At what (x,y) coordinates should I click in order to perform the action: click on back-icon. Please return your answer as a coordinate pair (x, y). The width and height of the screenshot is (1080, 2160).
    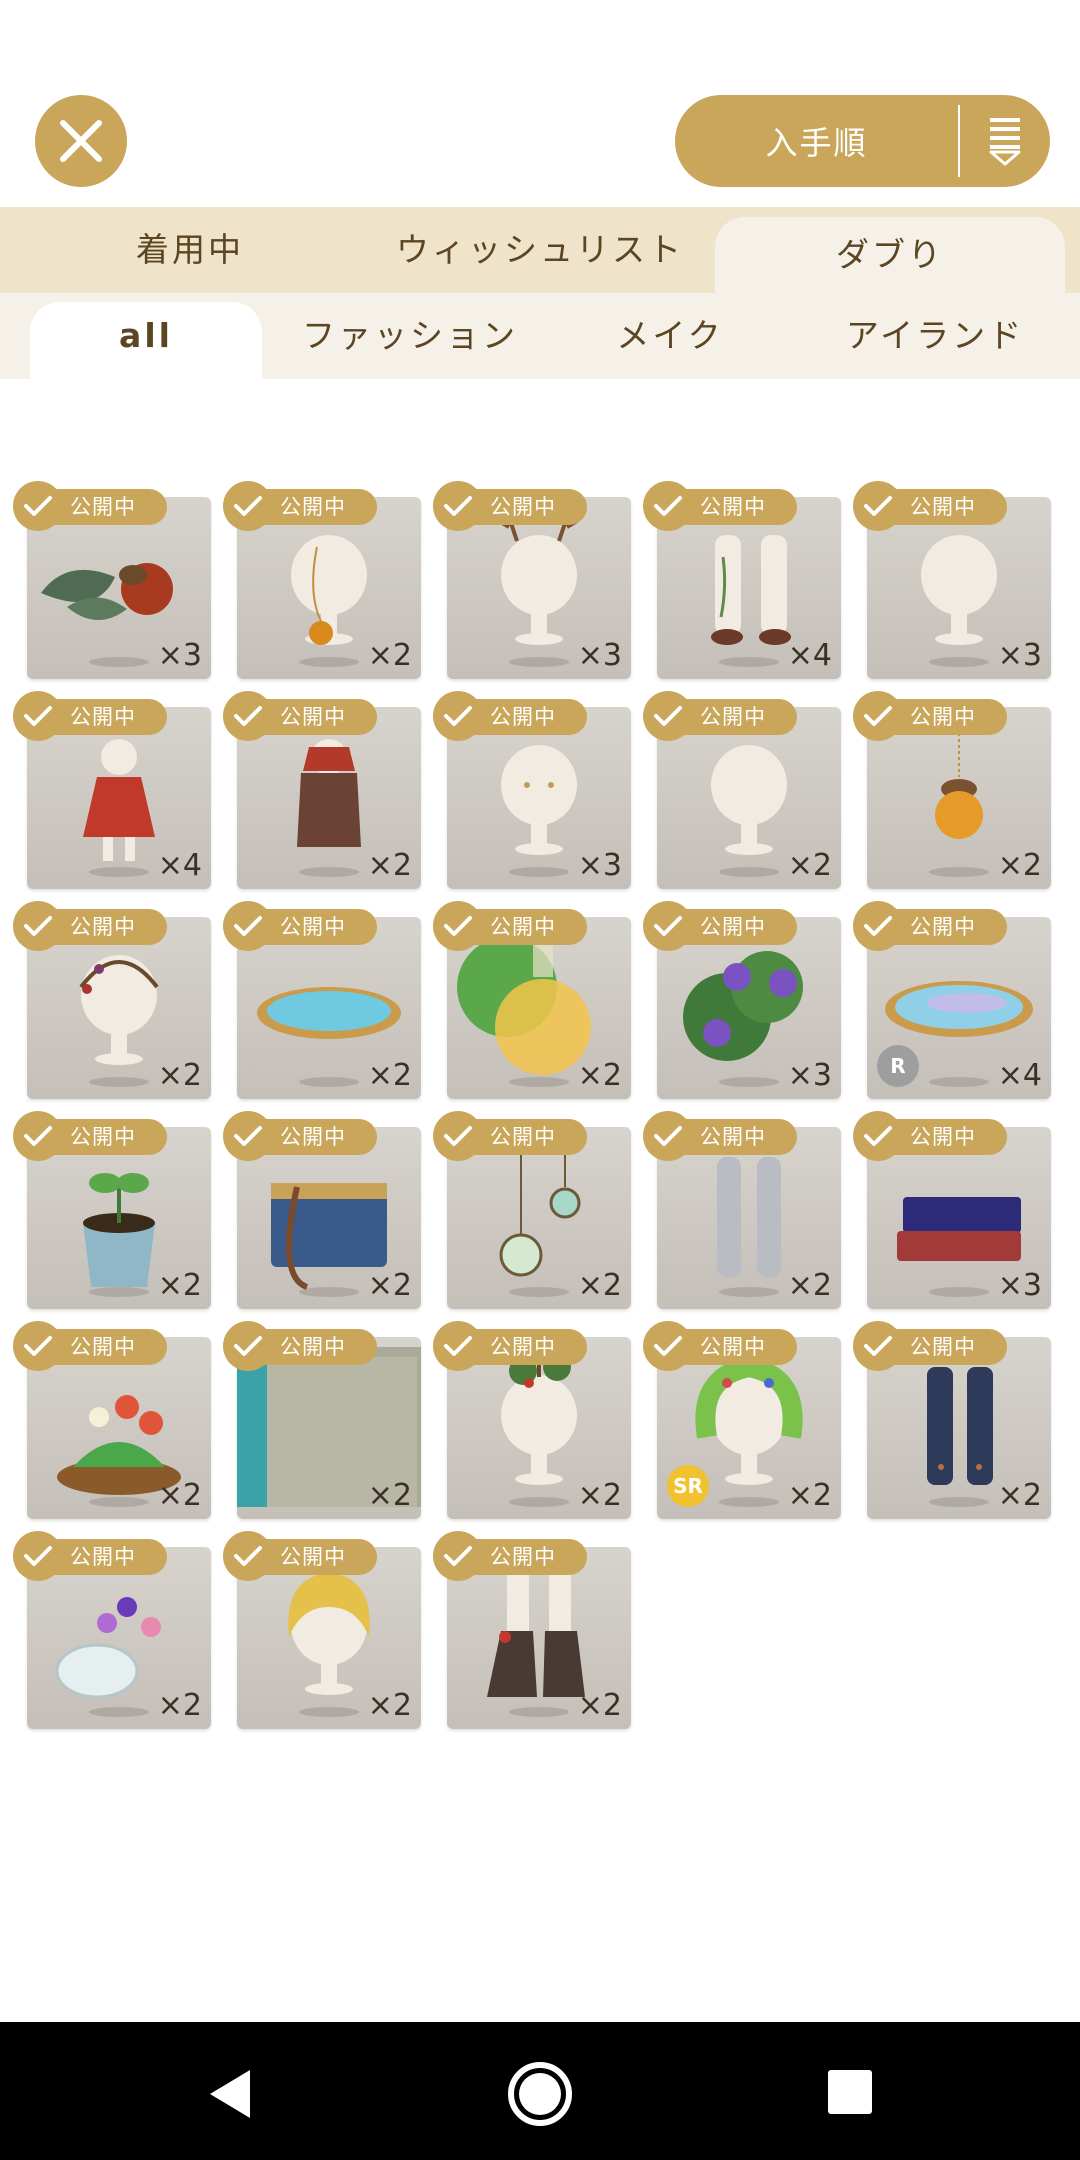
    Looking at the image, I should click on (229, 2094).